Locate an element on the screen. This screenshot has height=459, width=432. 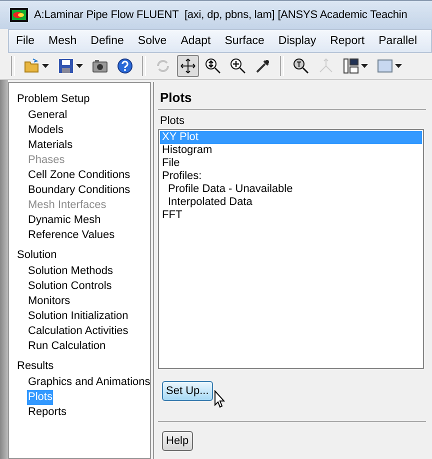
menu-item: Adapt is located at coordinates (196, 41).